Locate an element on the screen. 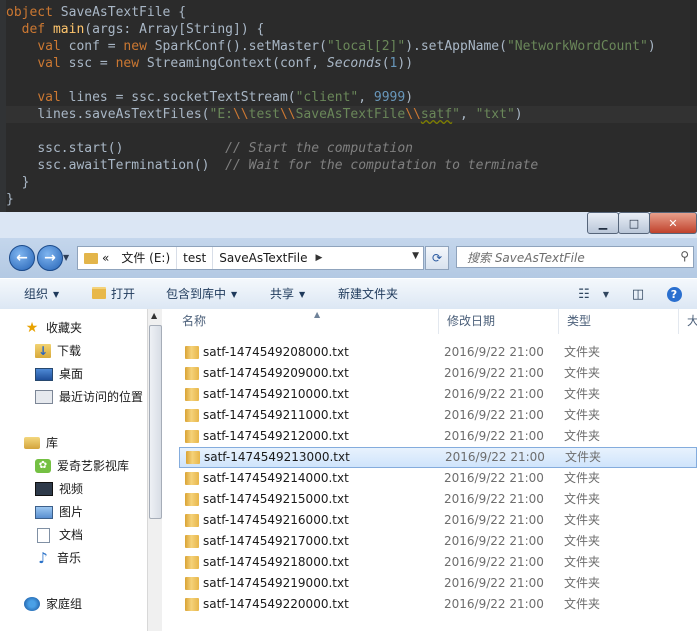 This screenshot has height=631, width=697. window-controls: ▁ □ ✕ is located at coordinates (642, 223).